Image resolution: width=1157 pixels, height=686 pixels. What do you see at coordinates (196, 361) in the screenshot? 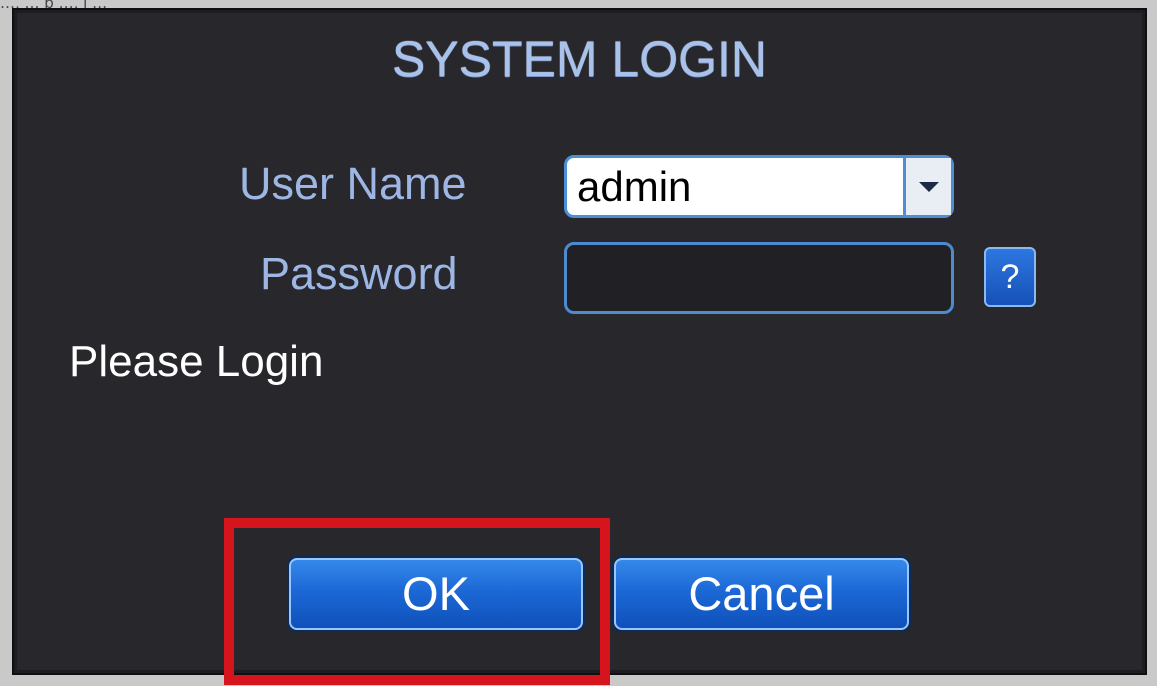
I see `status-message: Please Login` at bounding box center [196, 361].